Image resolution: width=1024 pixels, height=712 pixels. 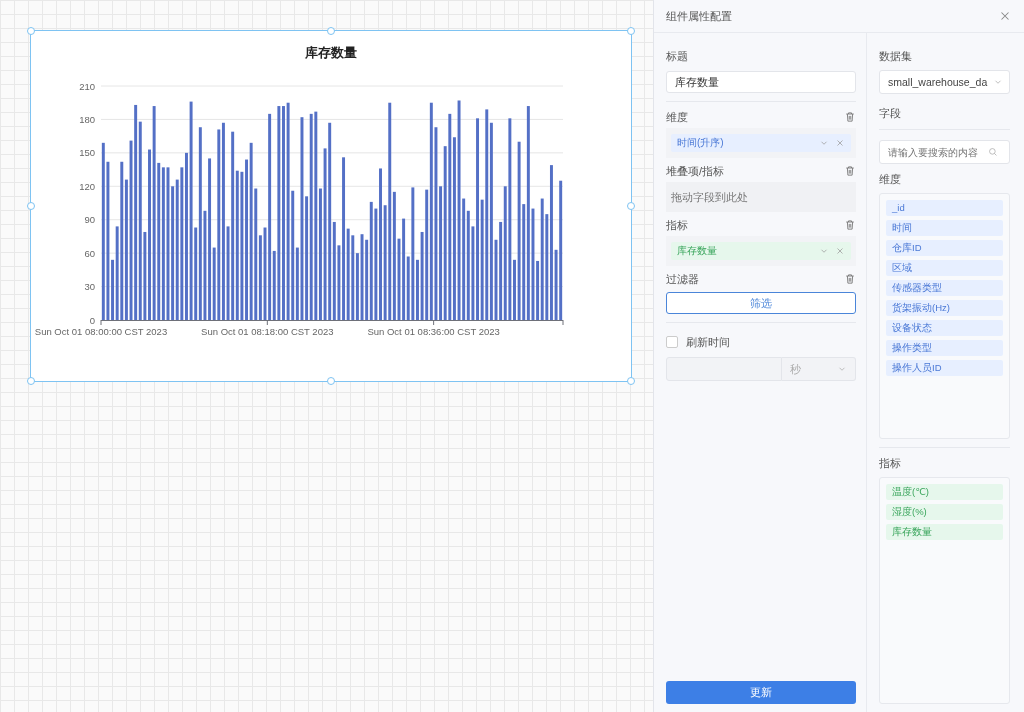 What do you see at coordinates (944, 268) in the screenshot?
I see `field-item: 区域` at bounding box center [944, 268].